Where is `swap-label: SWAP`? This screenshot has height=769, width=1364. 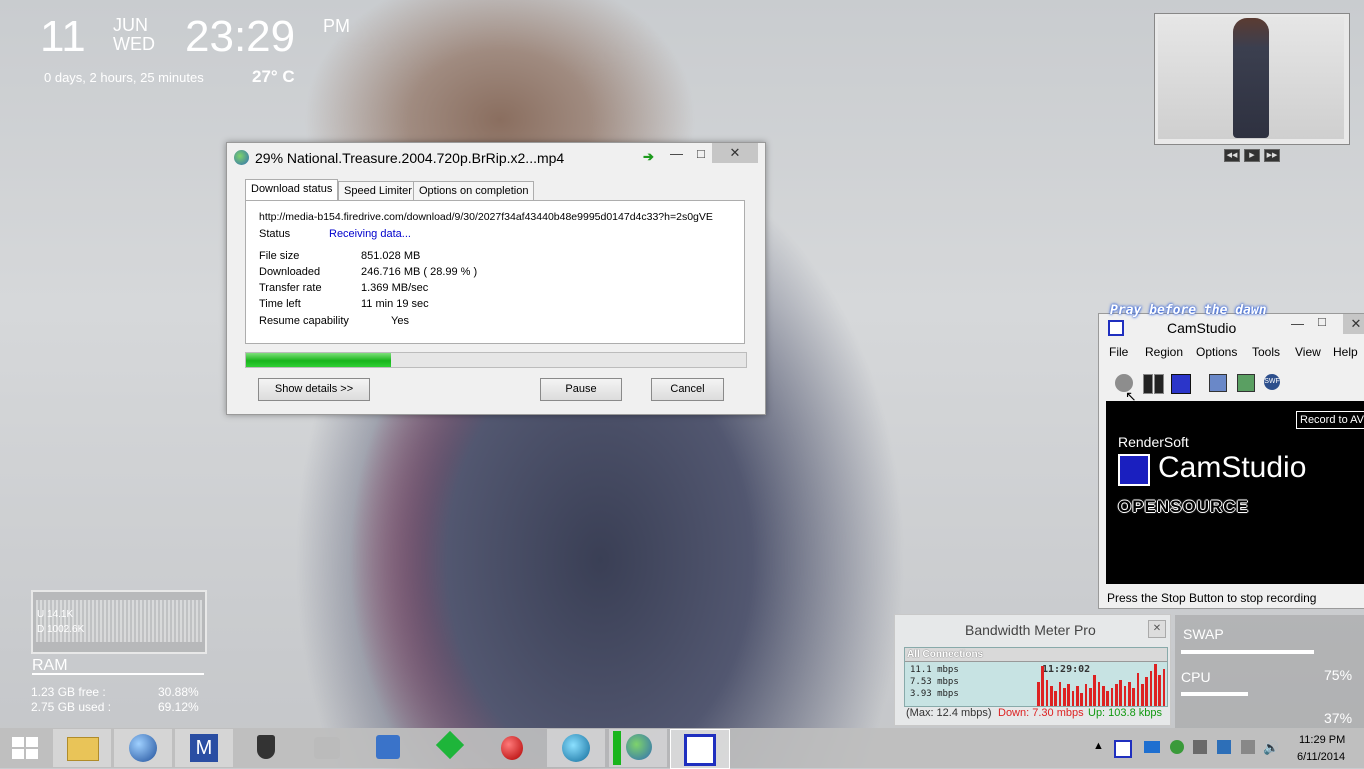
swap-label: SWAP is located at coordinates (1203, 634).